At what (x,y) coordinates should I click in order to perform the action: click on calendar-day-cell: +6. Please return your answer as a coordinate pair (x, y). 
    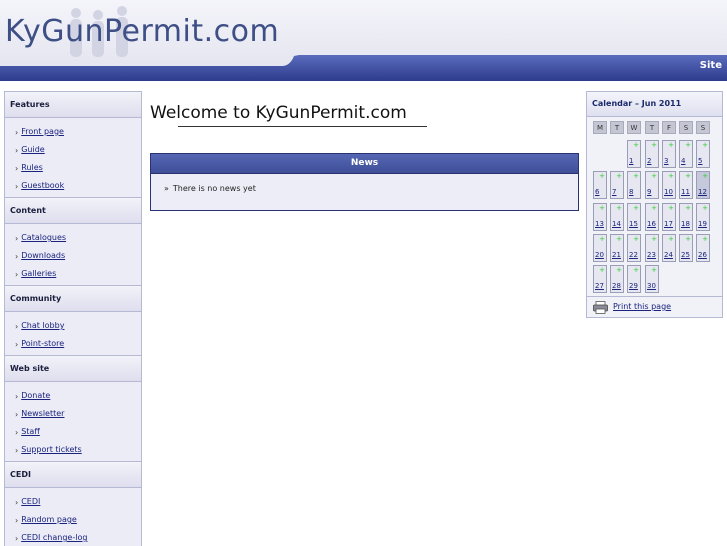
    Looking at the image, I should click on (600, 185).